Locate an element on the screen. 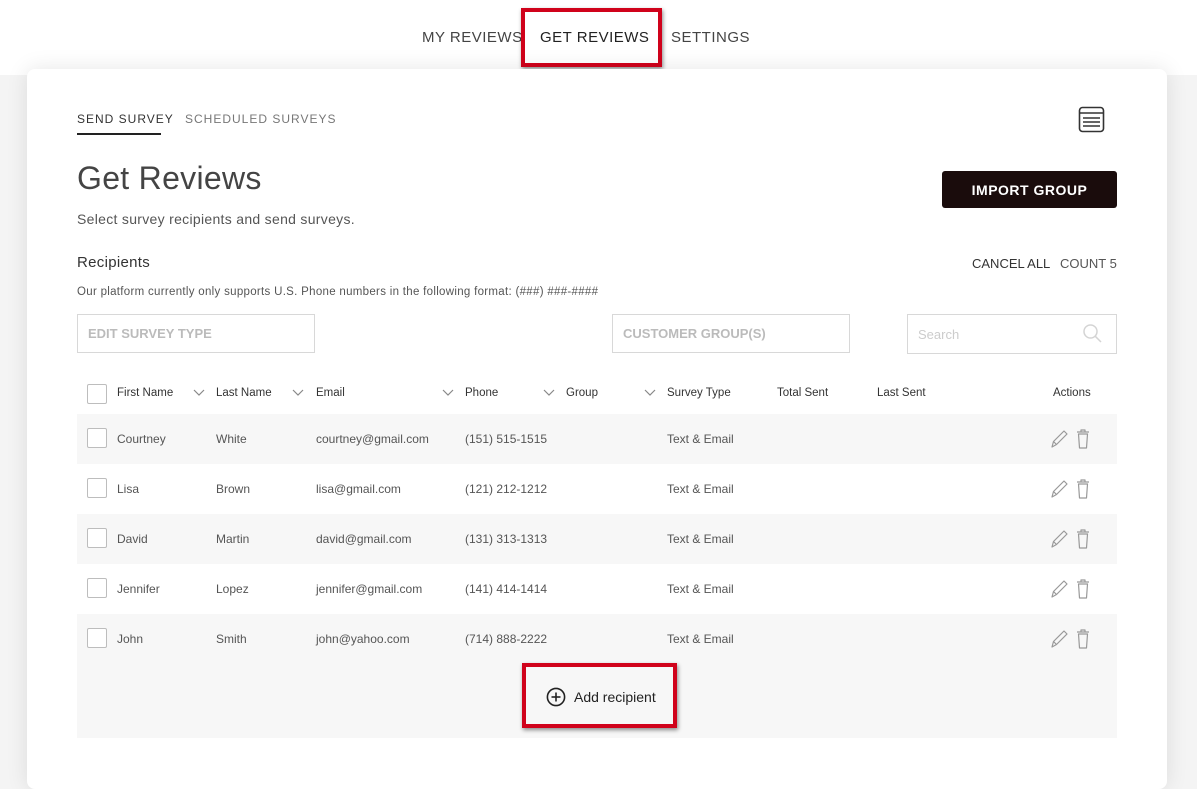 The height and width of the screenshot is (789, 1197). recipient-count: COUNT 5 is located at coordinates (1088, 263).